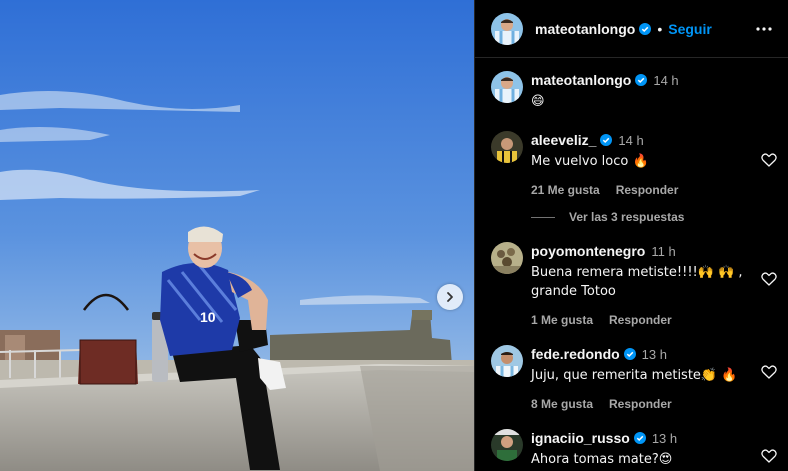 This screenshot has height=471, width=788. Describe the element at coordinates (690, 29) in the screenshot. I see `follow-button: Seguir` at that location.